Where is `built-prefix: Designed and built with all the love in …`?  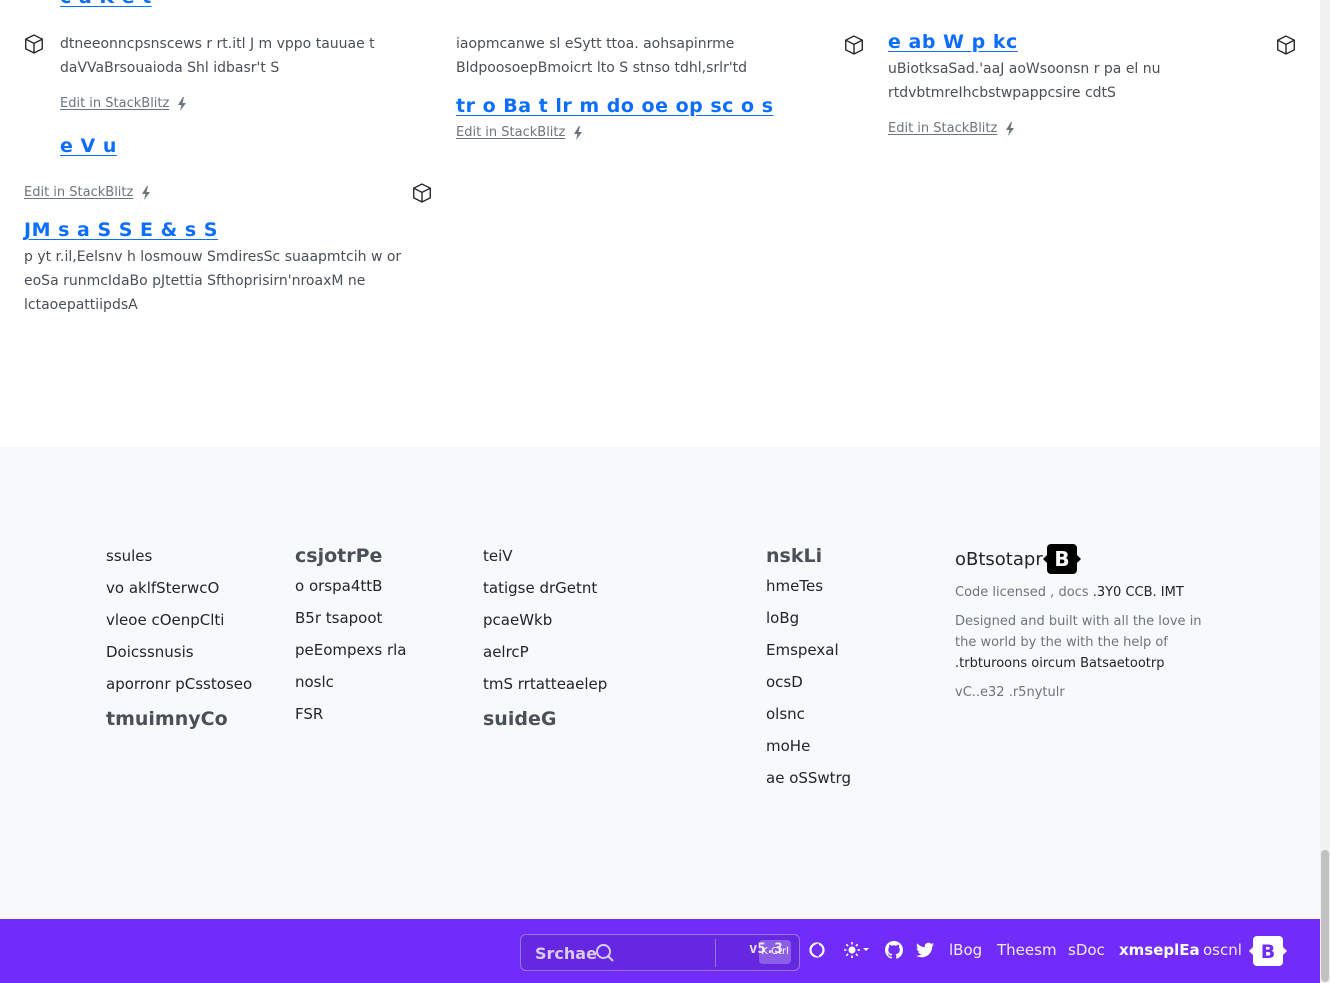 built-prefix: Designed and built with all the love in … is located at coordinates (1078, 632).